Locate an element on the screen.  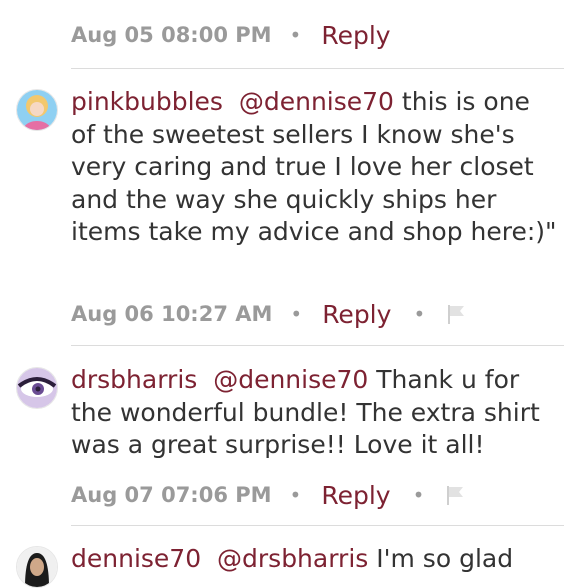
comment-text: I'm so glad is located at coordinates (445, 558).